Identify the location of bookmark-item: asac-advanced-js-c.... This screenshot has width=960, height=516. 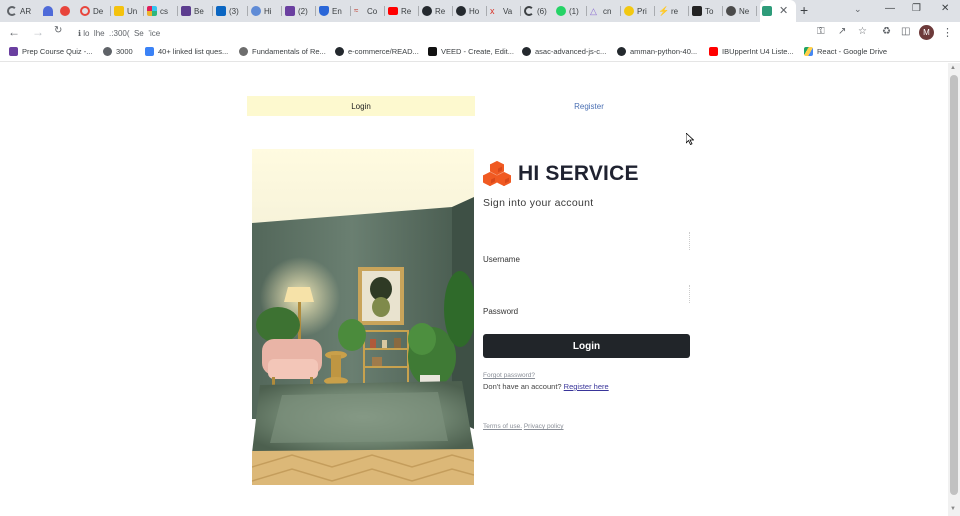
(564, 51).